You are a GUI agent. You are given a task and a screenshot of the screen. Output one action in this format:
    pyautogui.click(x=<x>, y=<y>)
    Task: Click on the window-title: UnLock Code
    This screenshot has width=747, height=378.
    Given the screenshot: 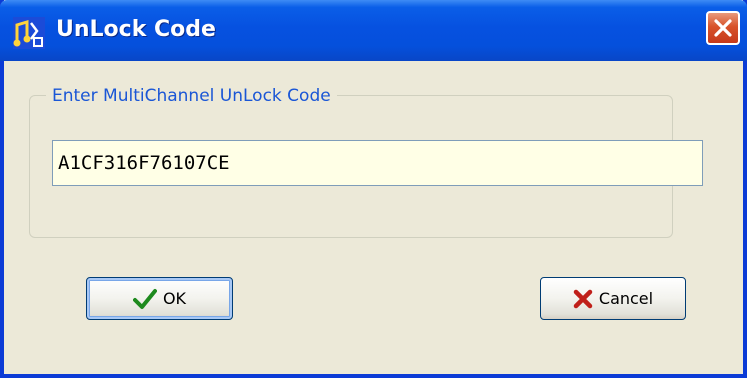 What is the action you would take?
    pyautogui.click(x=136, y=29)
    